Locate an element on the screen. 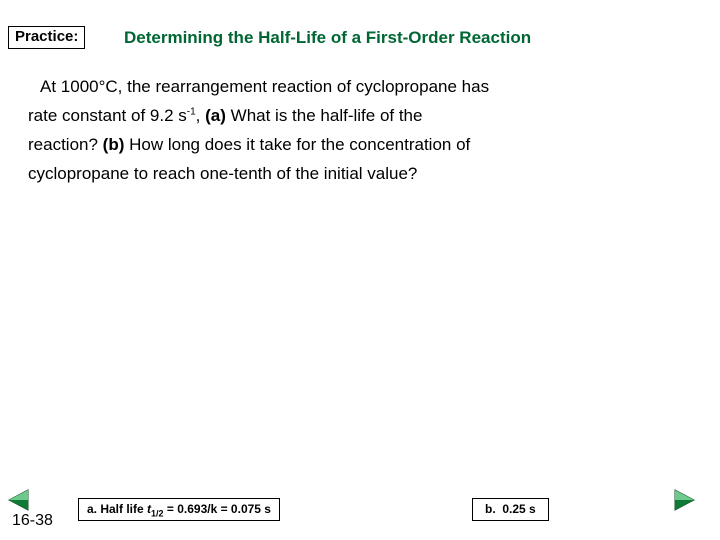 Image resolution: width=720 pixels, height=540 pixels. rate-constant-exponent: -1 is located at coordinates (191, 112).